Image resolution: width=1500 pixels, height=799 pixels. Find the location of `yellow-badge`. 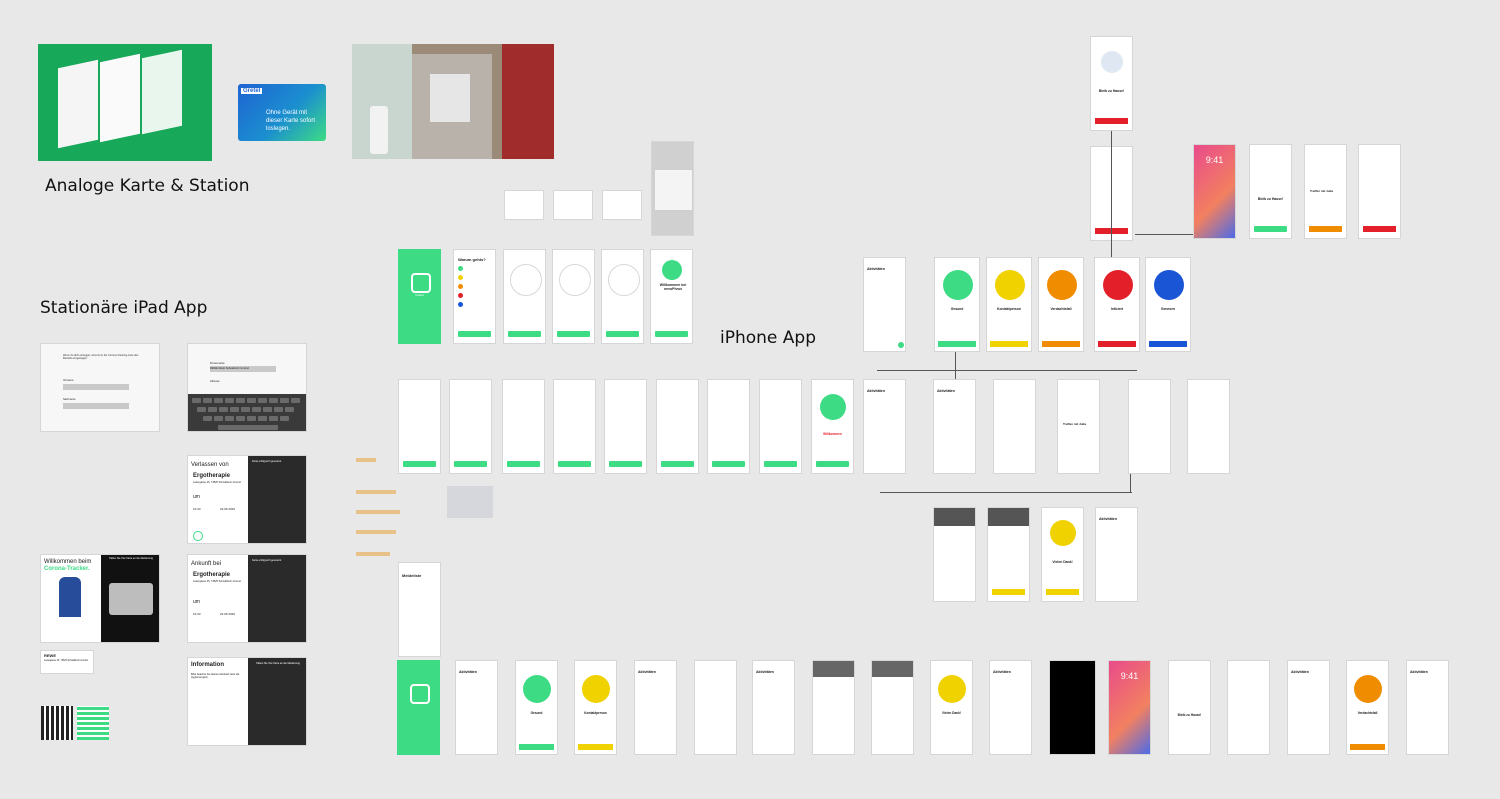

yellow-badge is located at coordinates (952, 689).